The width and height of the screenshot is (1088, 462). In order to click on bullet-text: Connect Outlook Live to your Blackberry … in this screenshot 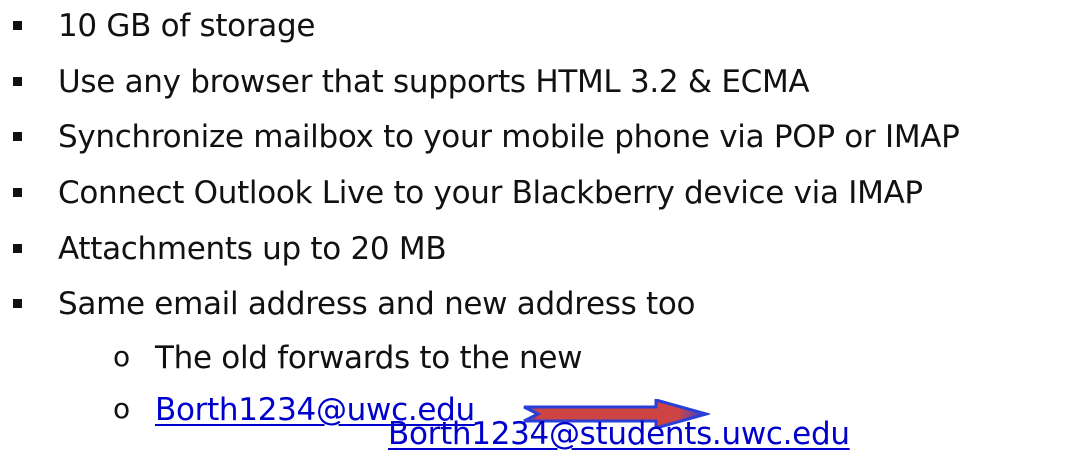, I will do `click(490, 193)`.